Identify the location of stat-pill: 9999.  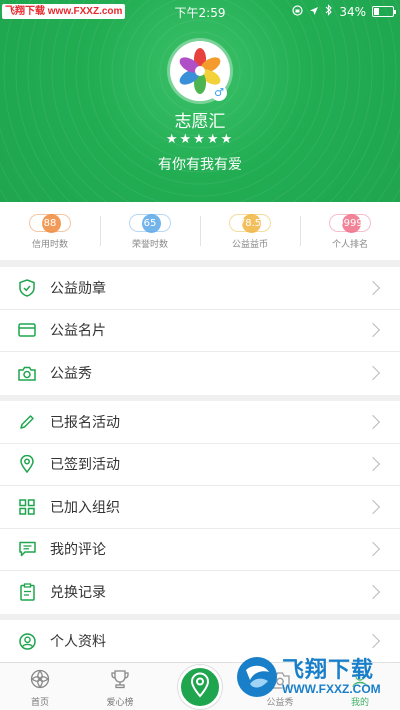
(350, 223).